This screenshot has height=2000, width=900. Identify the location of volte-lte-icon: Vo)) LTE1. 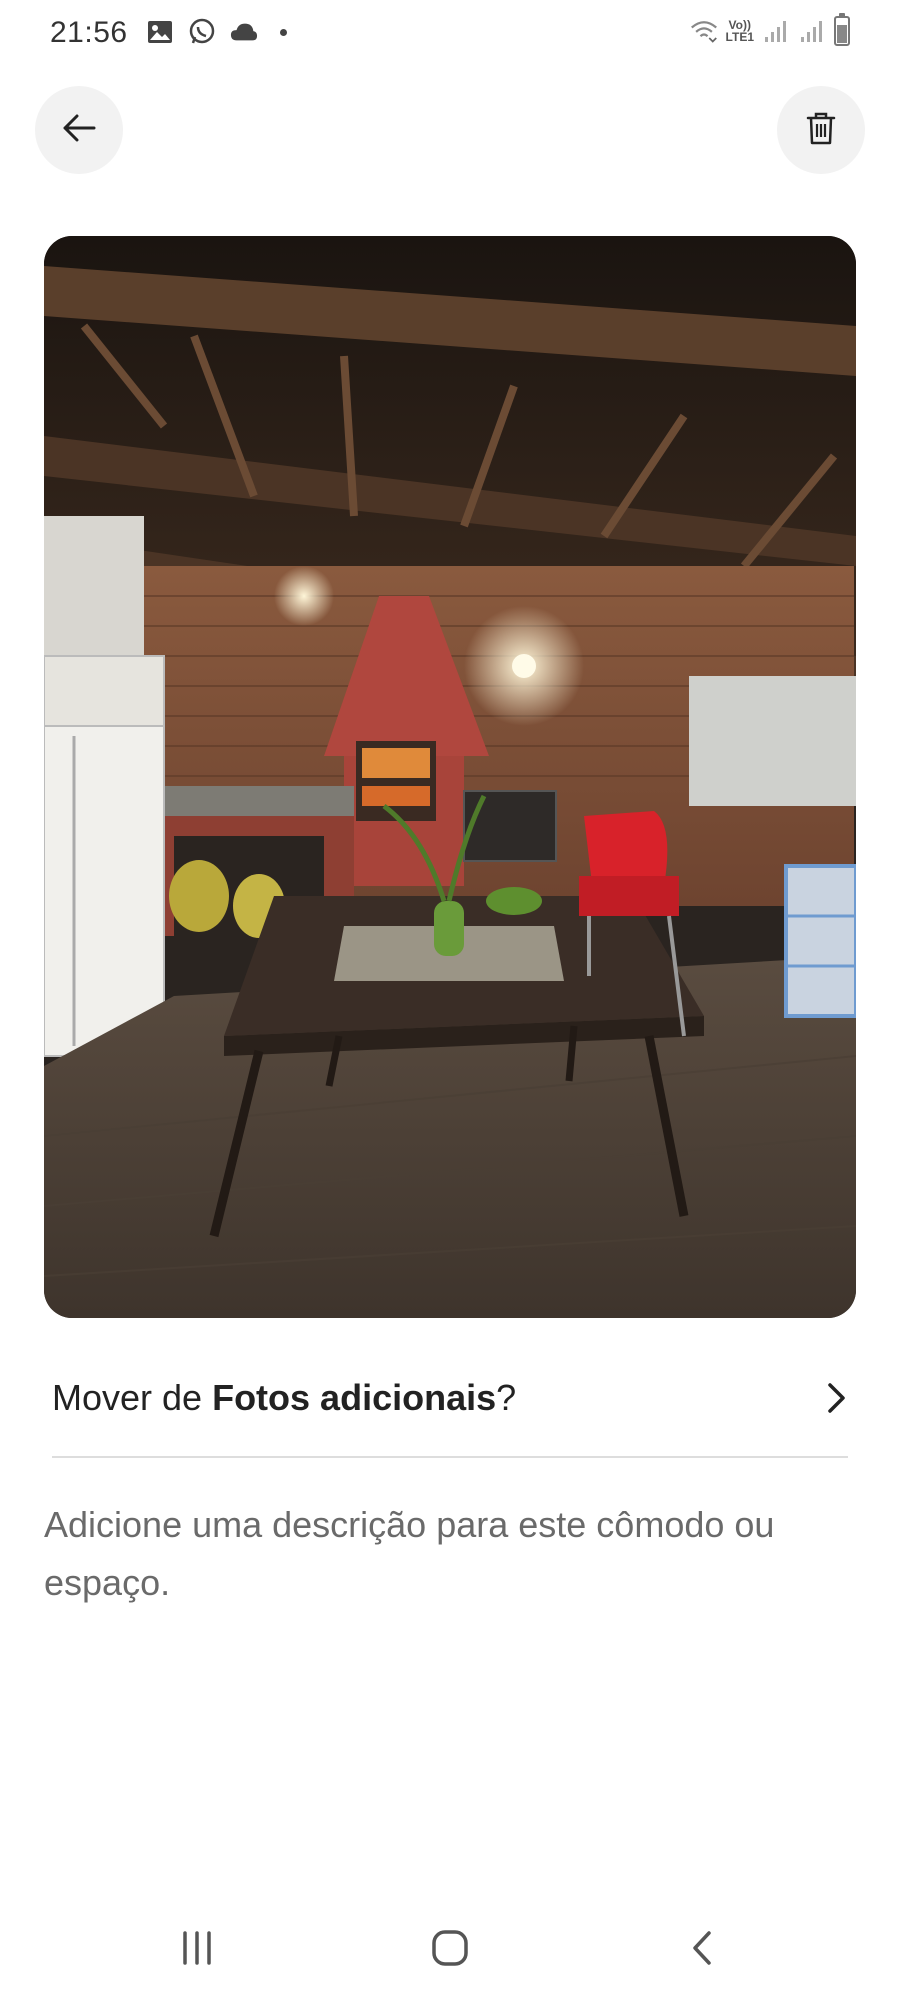
(740, 31).